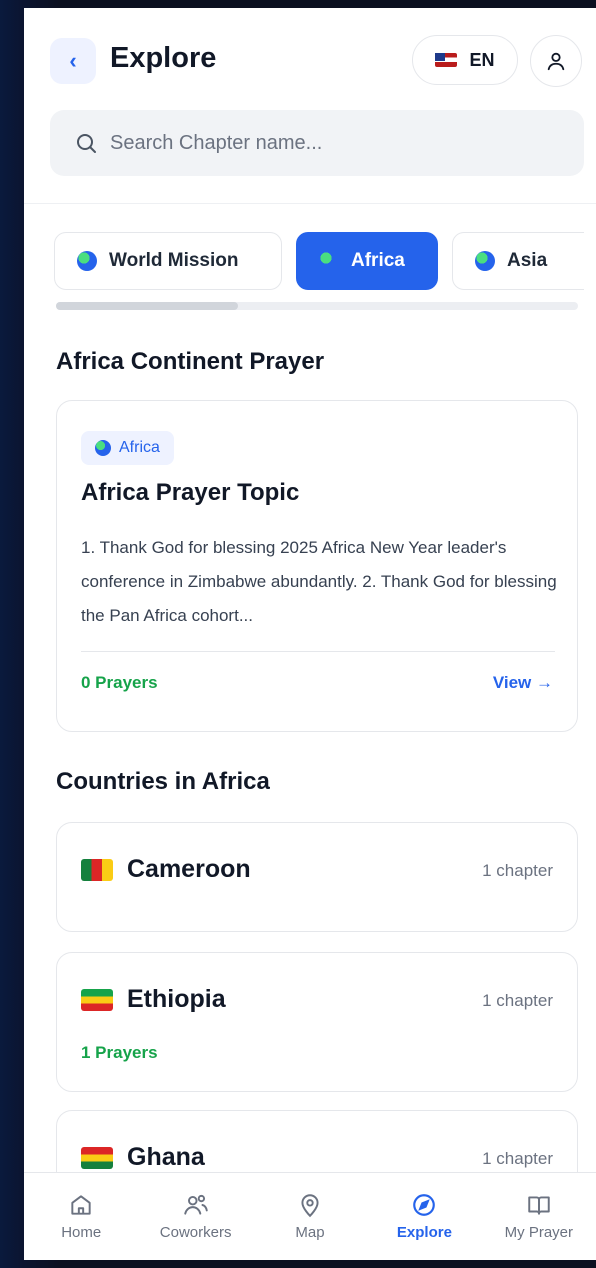 Image resolution: width=596 pixels, height=1268 pixels. I want to click on prayer-count: 1 Prayers, so click(119, 1052).